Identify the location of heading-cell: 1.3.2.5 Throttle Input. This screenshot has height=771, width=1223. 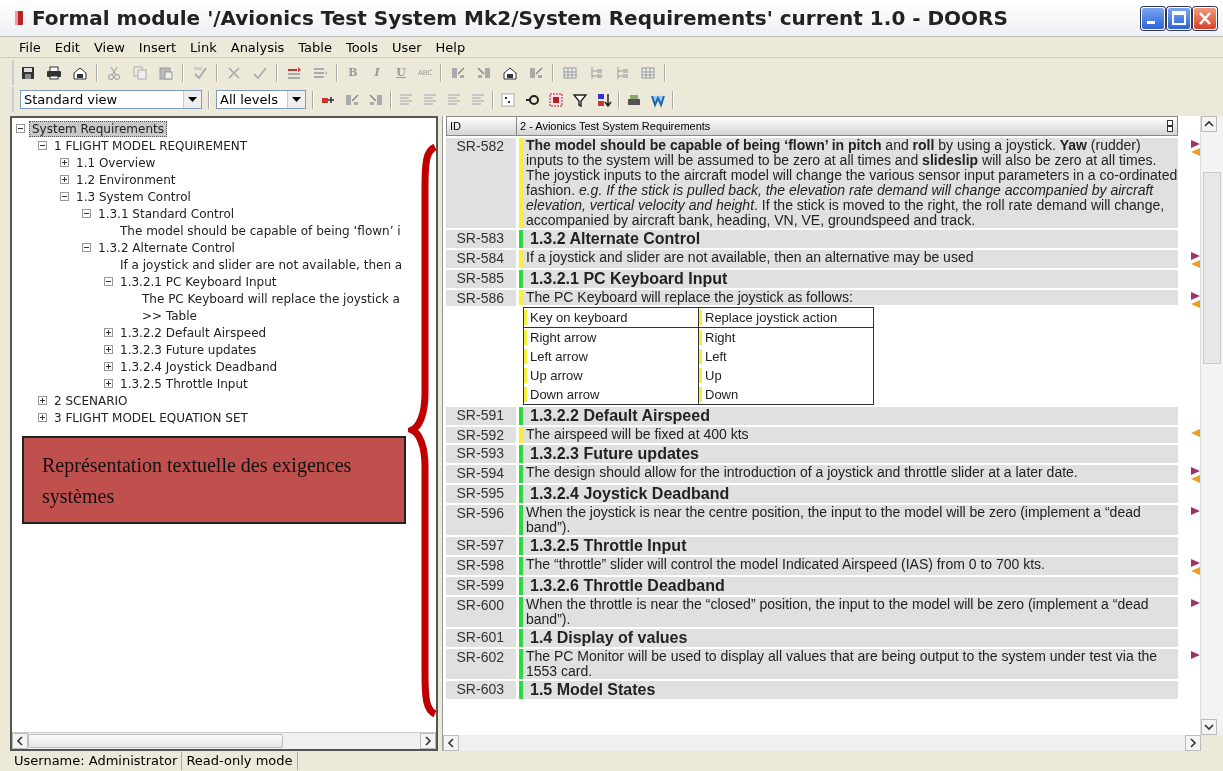
(848, 546).